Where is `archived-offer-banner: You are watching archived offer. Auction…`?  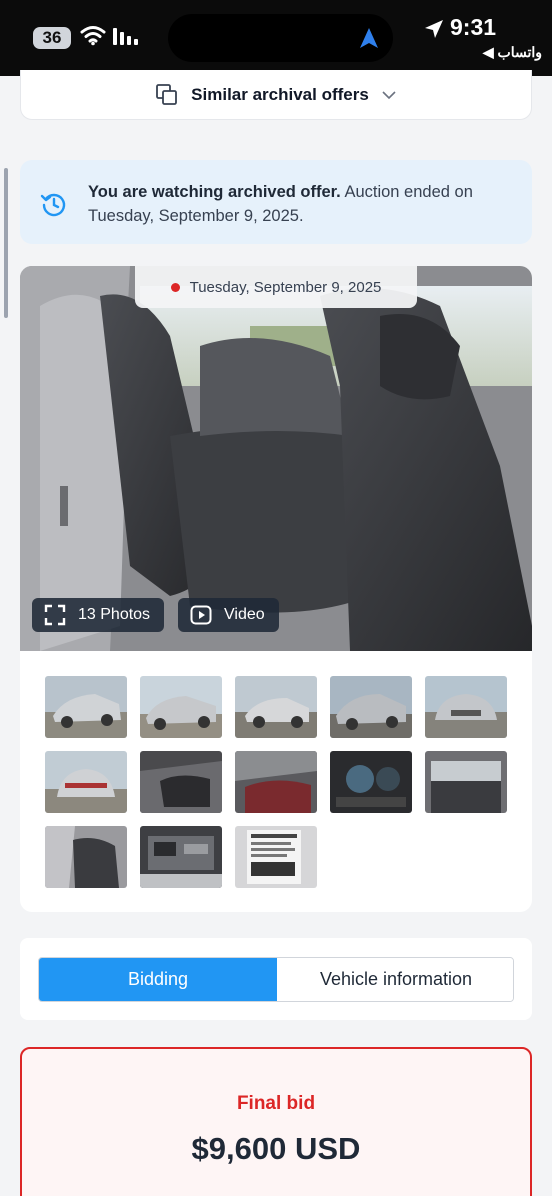 archived-offer-banner: You are watching archived offer. Auction… is located at coordinates (276, 202).